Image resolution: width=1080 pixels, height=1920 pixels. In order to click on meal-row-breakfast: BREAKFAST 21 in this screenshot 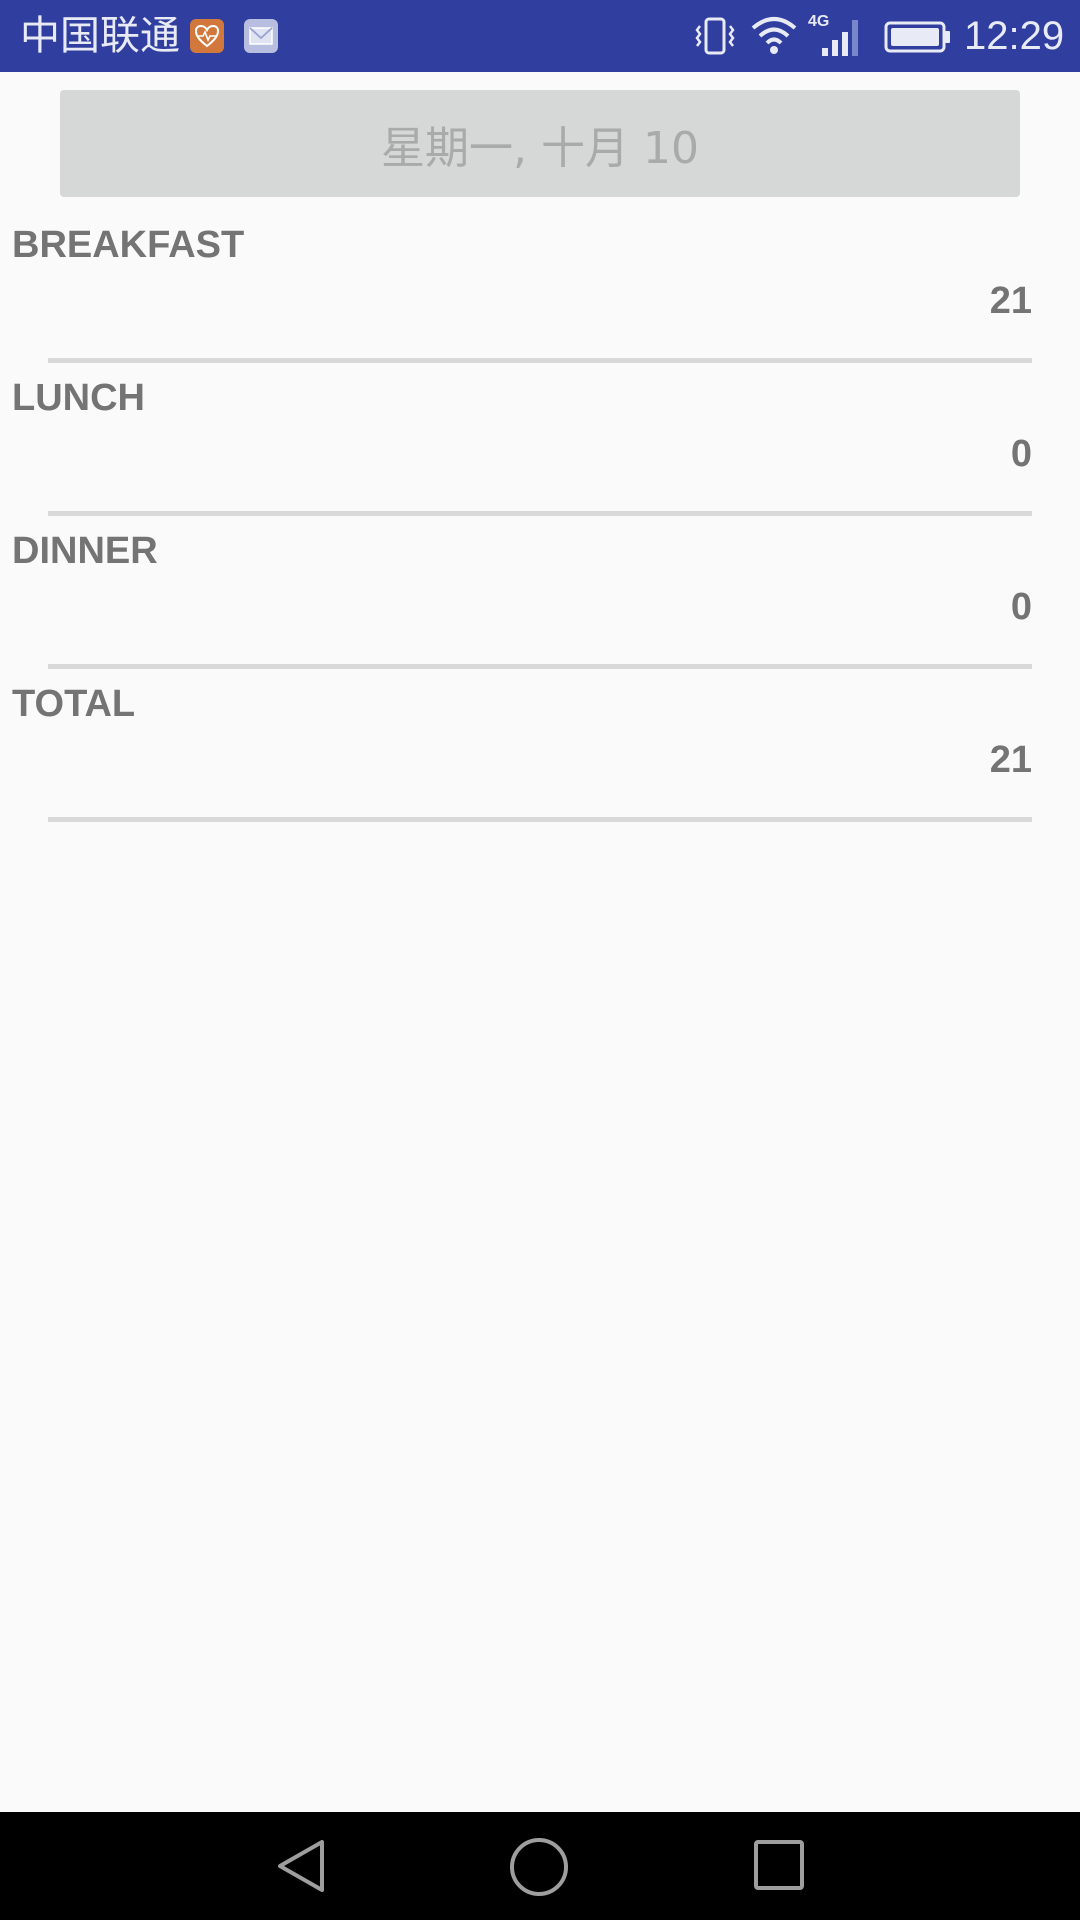, I will do `click(540, 298)`.